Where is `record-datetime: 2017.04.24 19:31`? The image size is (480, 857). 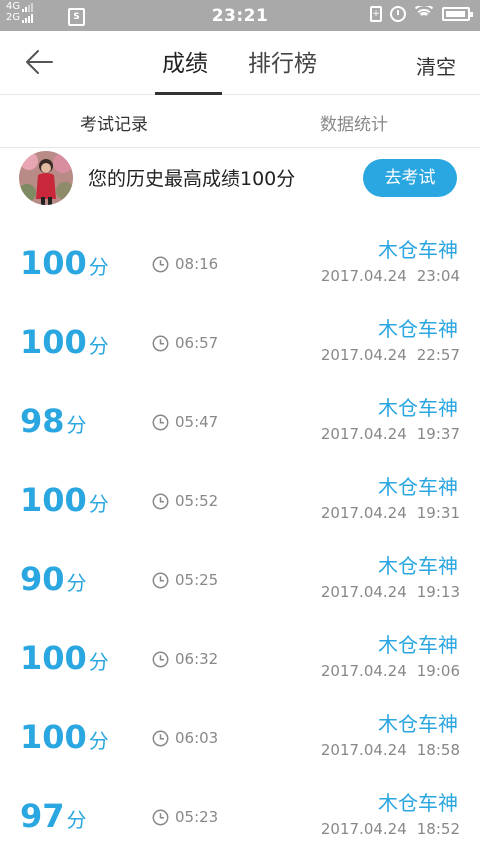
record-datetime: 2017.04.24 19:31 is located at coordinates (390, 513).